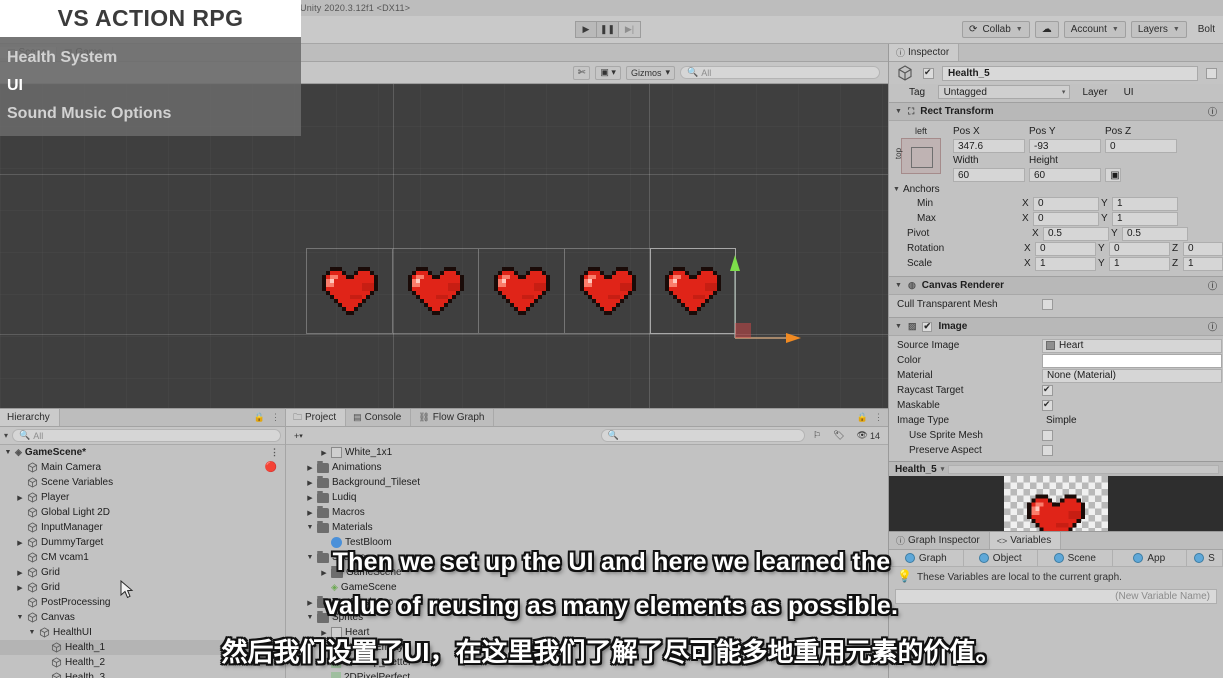  What do you see at coordinates (1004, 92) in the screenshot?
I see `tag-dropdown: Untagged ▾` at bounding box center [1004, 92].